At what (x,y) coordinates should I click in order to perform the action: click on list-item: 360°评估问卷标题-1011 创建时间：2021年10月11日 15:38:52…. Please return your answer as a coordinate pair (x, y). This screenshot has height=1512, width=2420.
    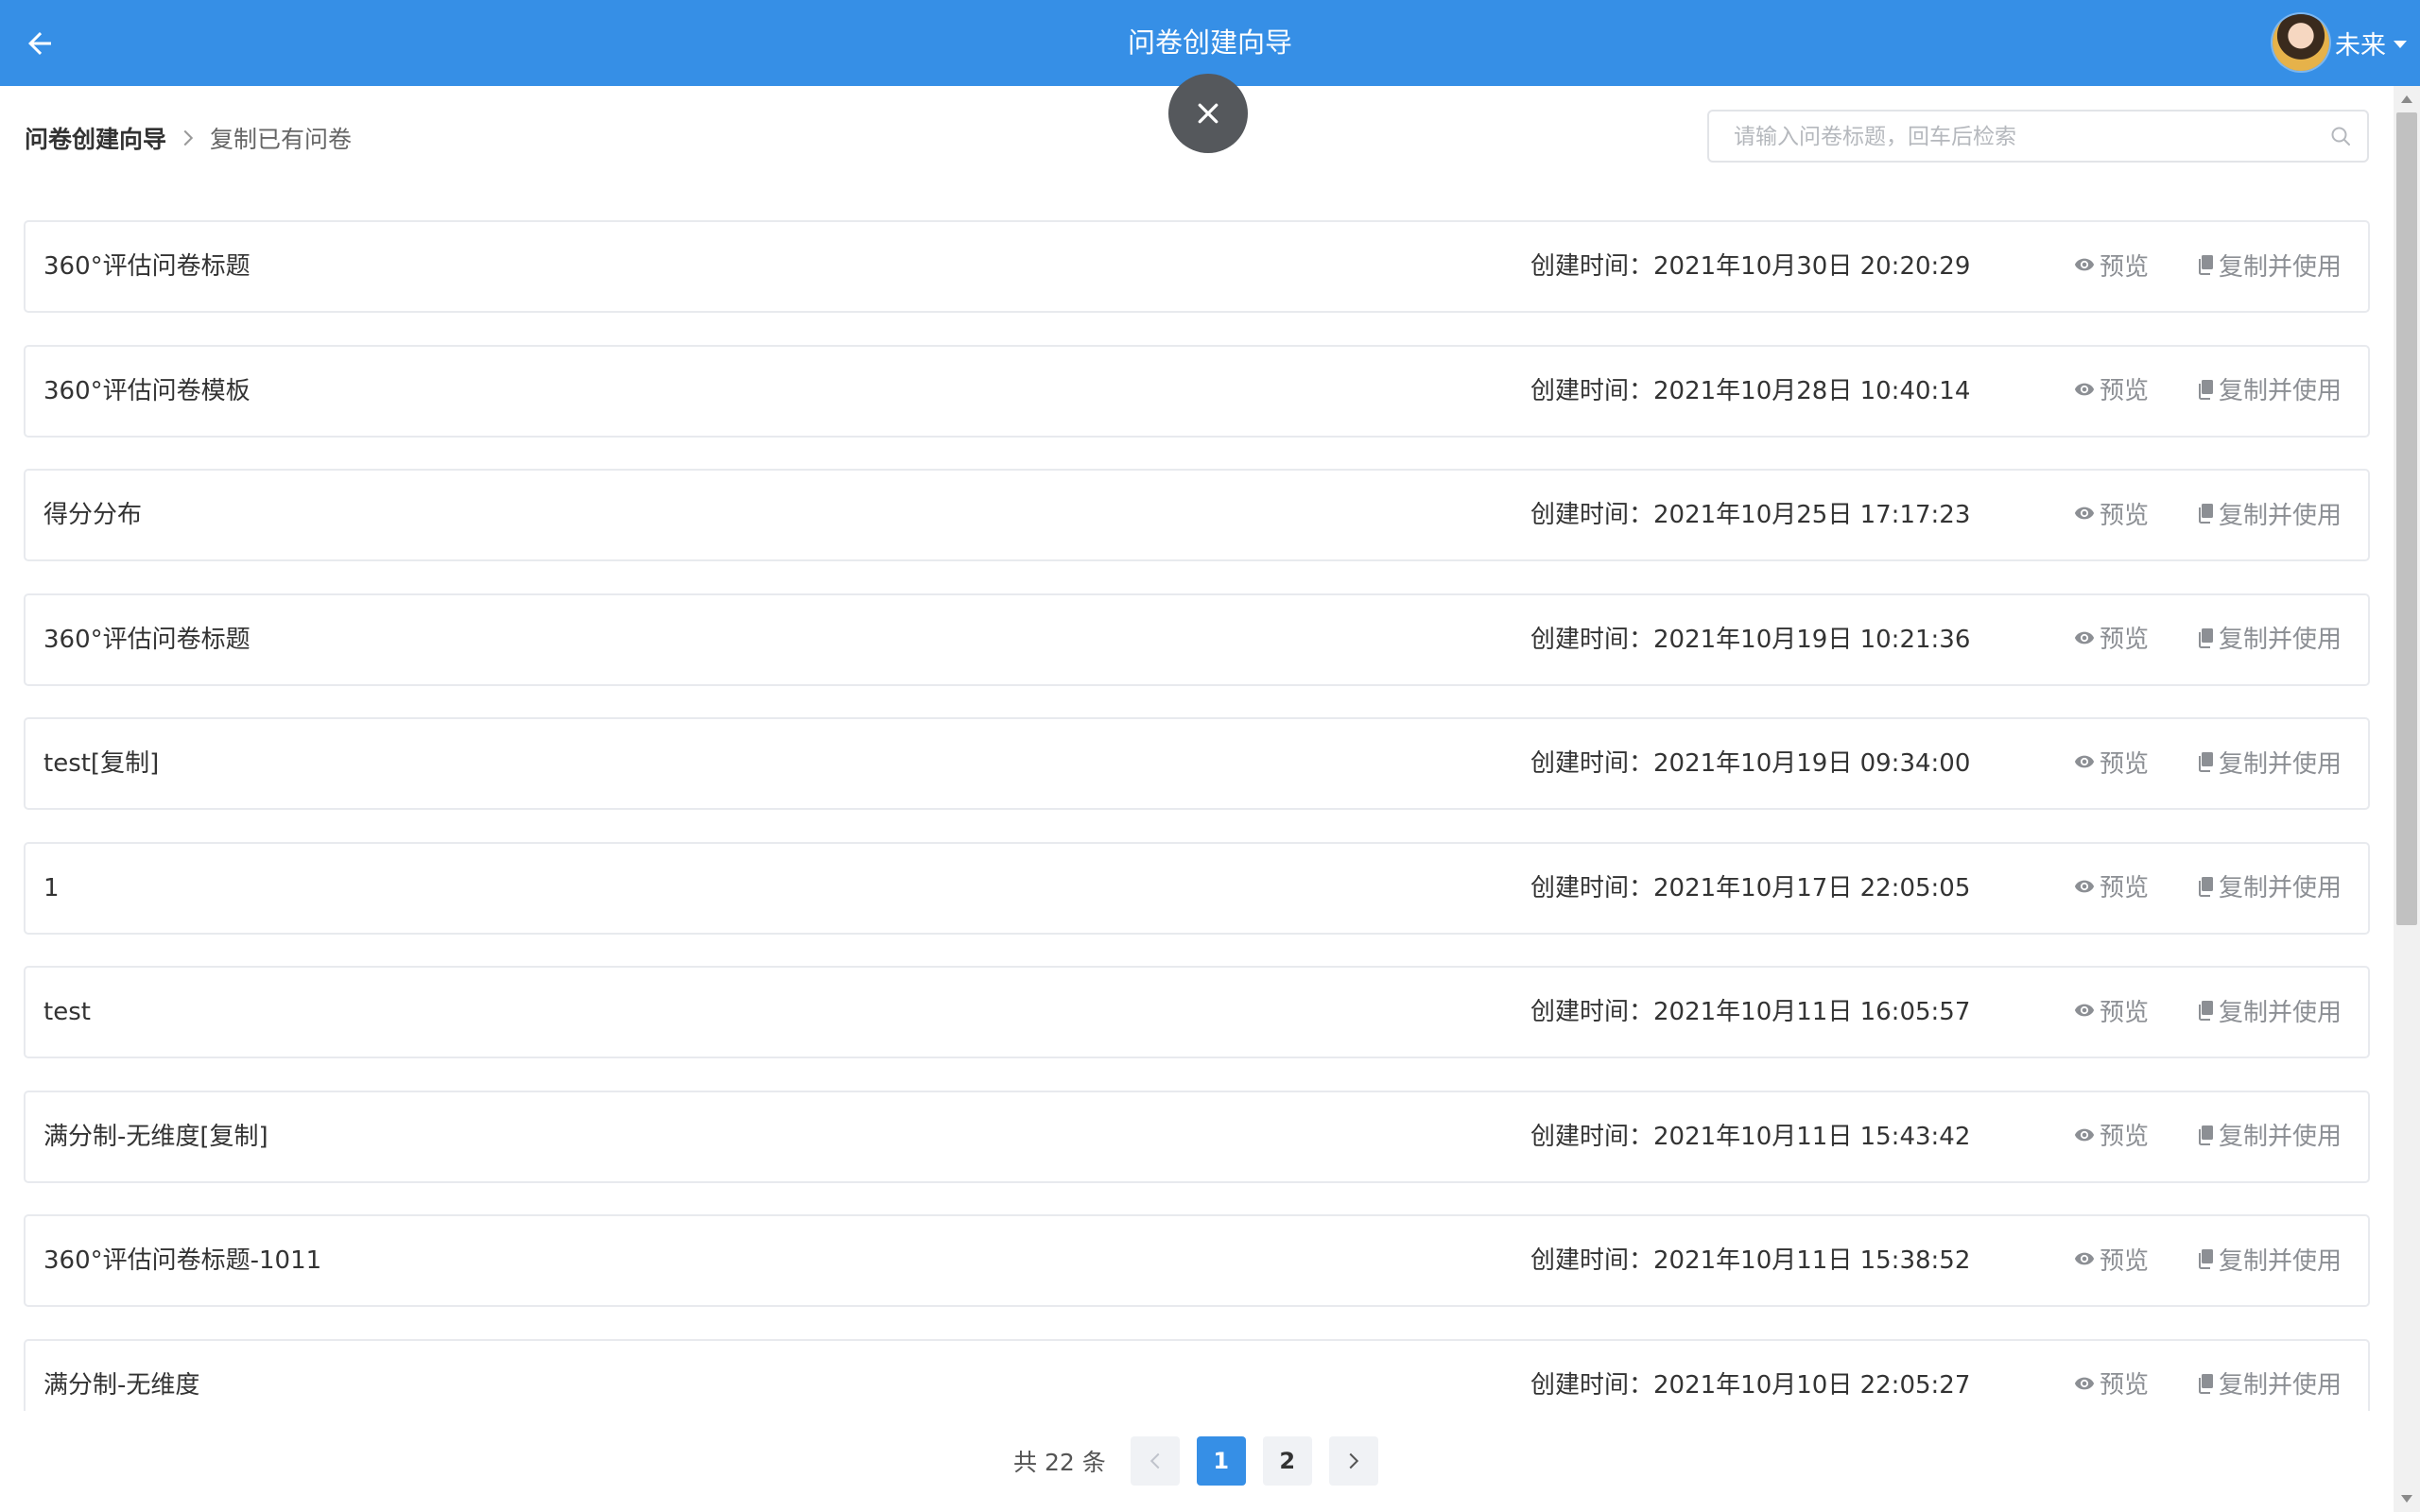
    Looking at the image, I should click on (1197, 1260).